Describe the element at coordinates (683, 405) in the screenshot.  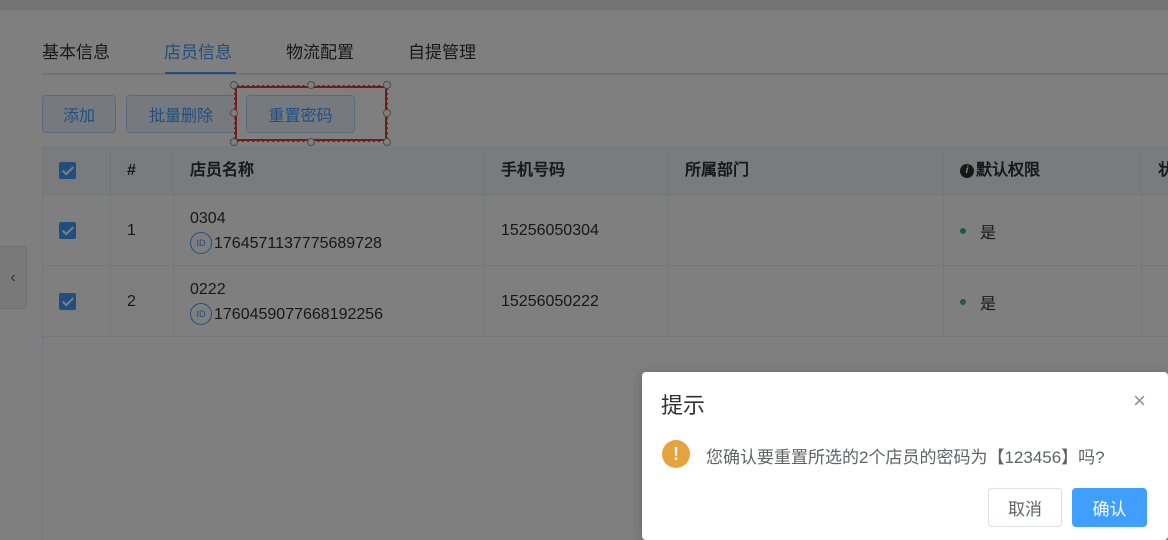
I see `dialog-title: 提示` at that location.